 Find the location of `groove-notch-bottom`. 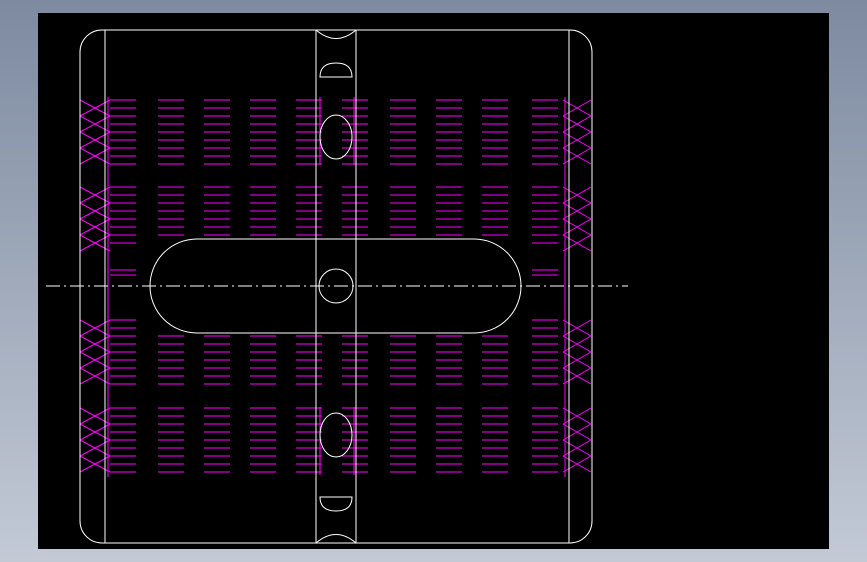

groove-notch-bottom is located at coordinates (336, 539).